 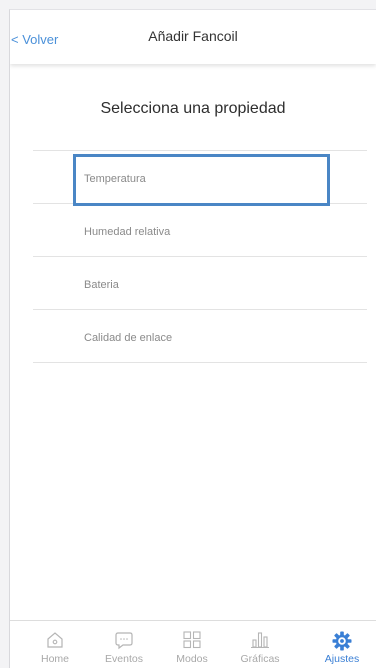 I want to click on bar-chart-icon, so click(x=260, y=640).